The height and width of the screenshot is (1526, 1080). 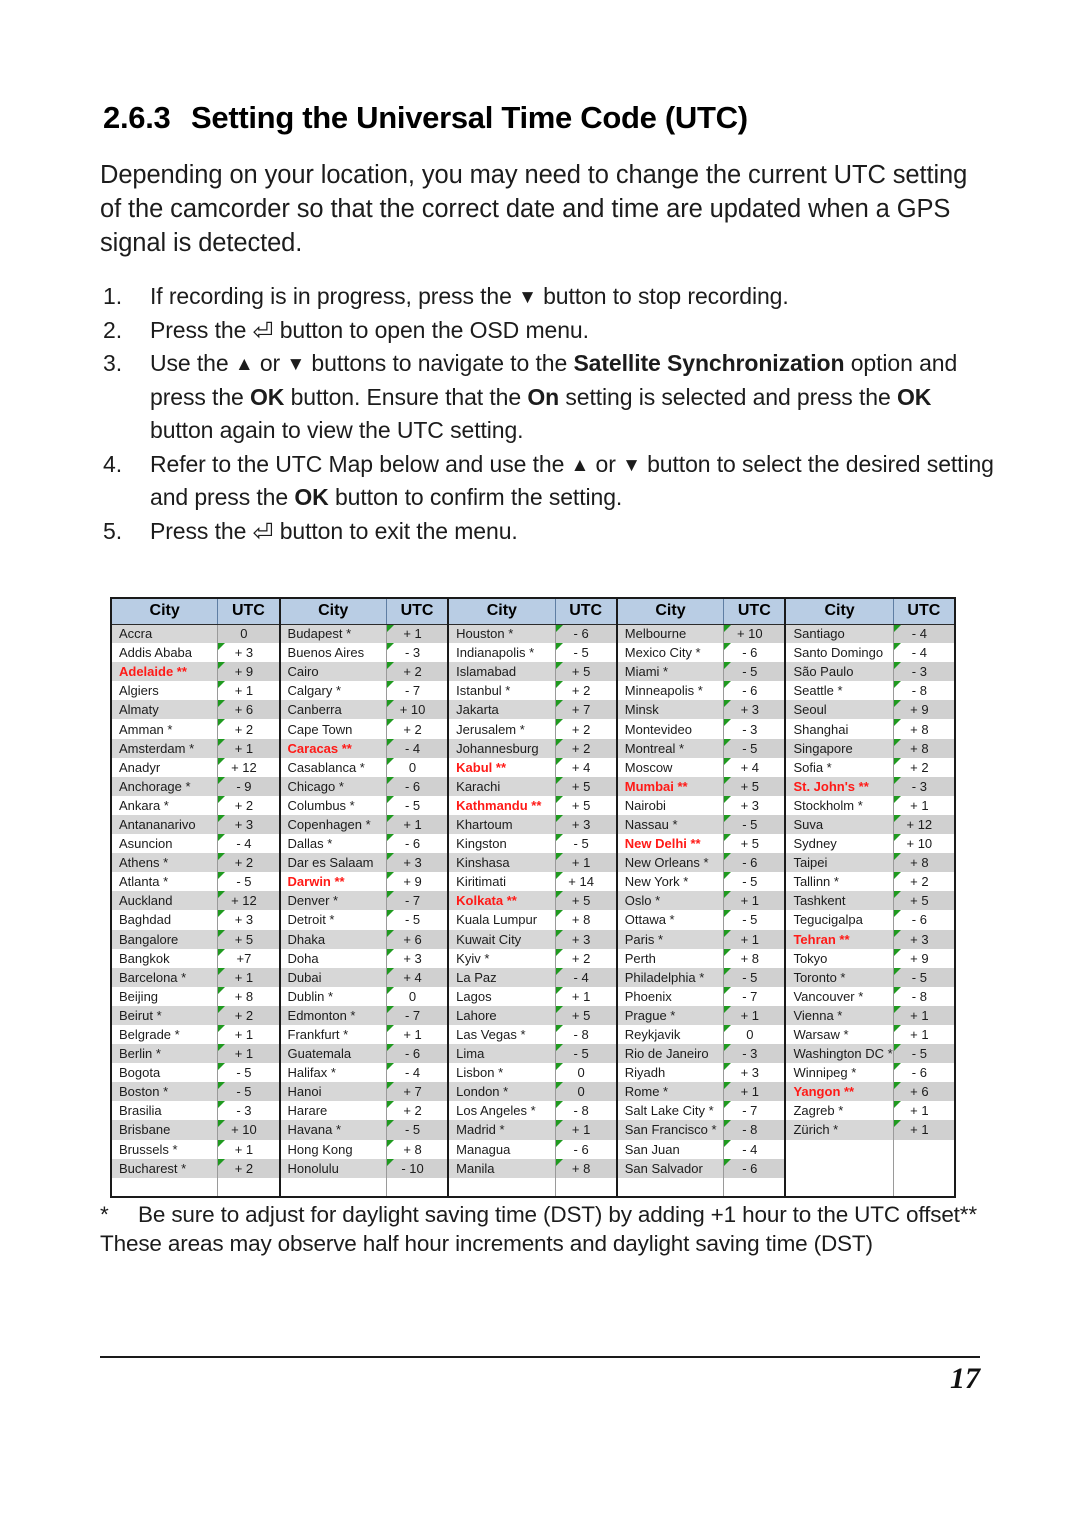 I want to click on down-arrow-icon: ▼, so click(x=631, y=465).